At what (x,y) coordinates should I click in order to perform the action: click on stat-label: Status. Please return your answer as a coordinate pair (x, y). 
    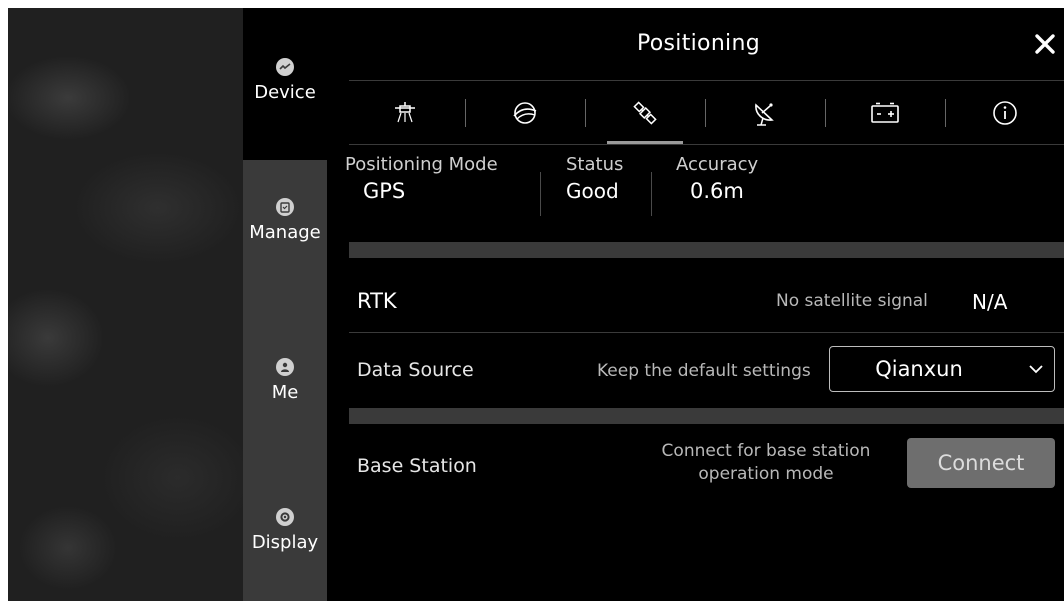
    Looking at the image, I should click on (595, 164).